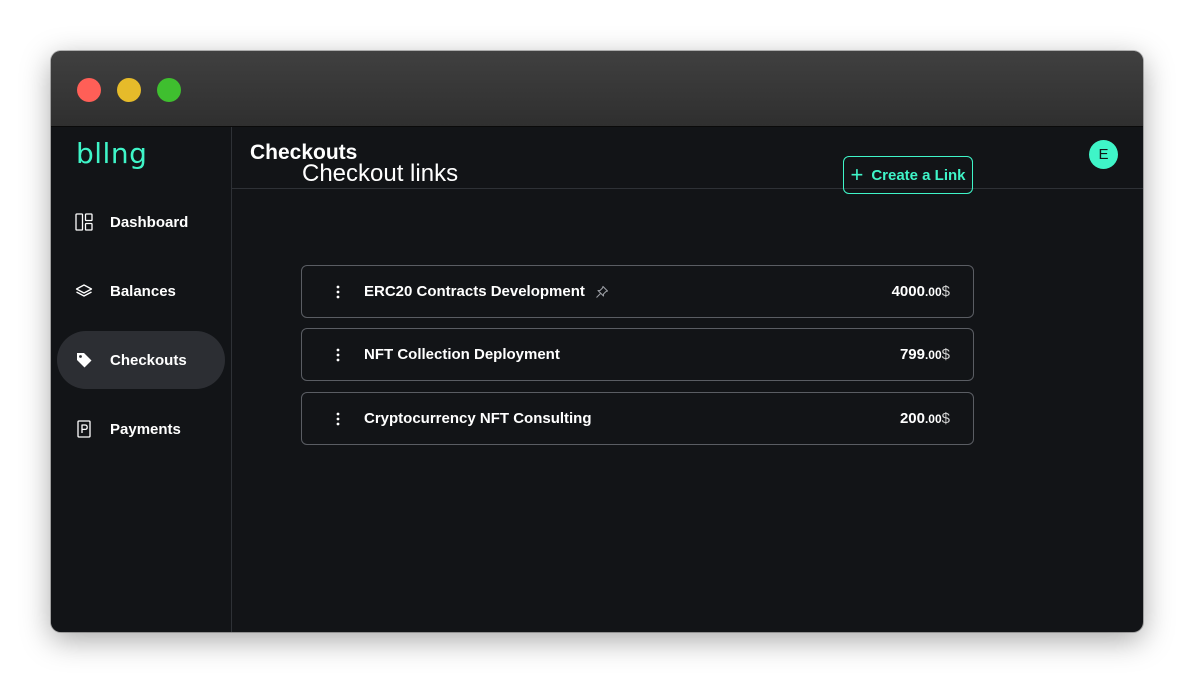 The width and height of the screenshot is (1194, 683). What do you see at coordinates (84, 429) in the screenshot?
I see `parking-icon` at bounding box center [84, 429].